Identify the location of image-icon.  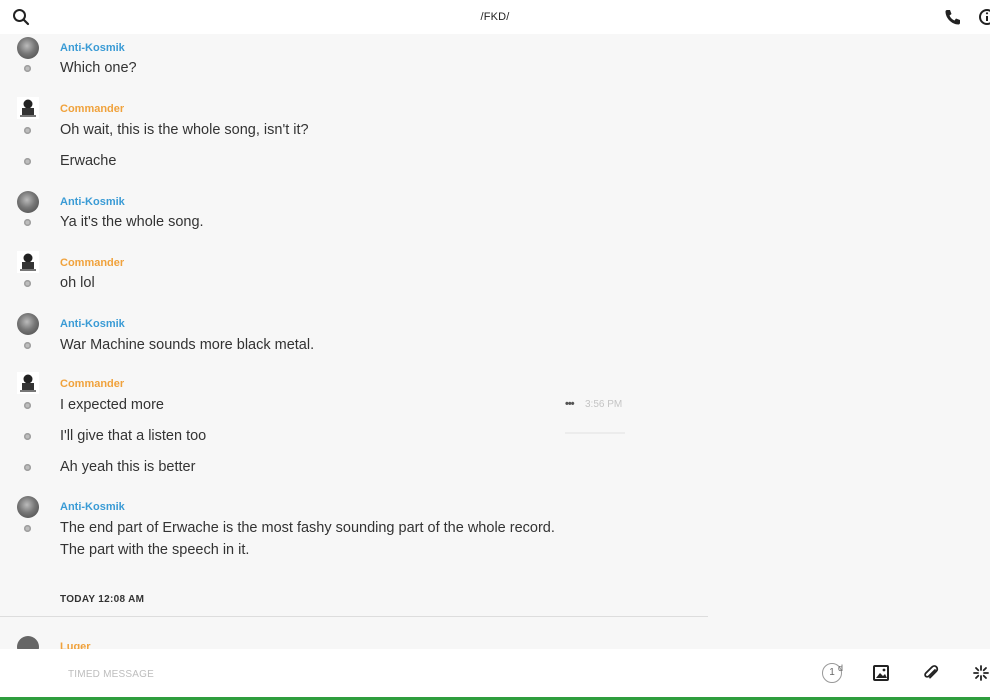
(881, 673).